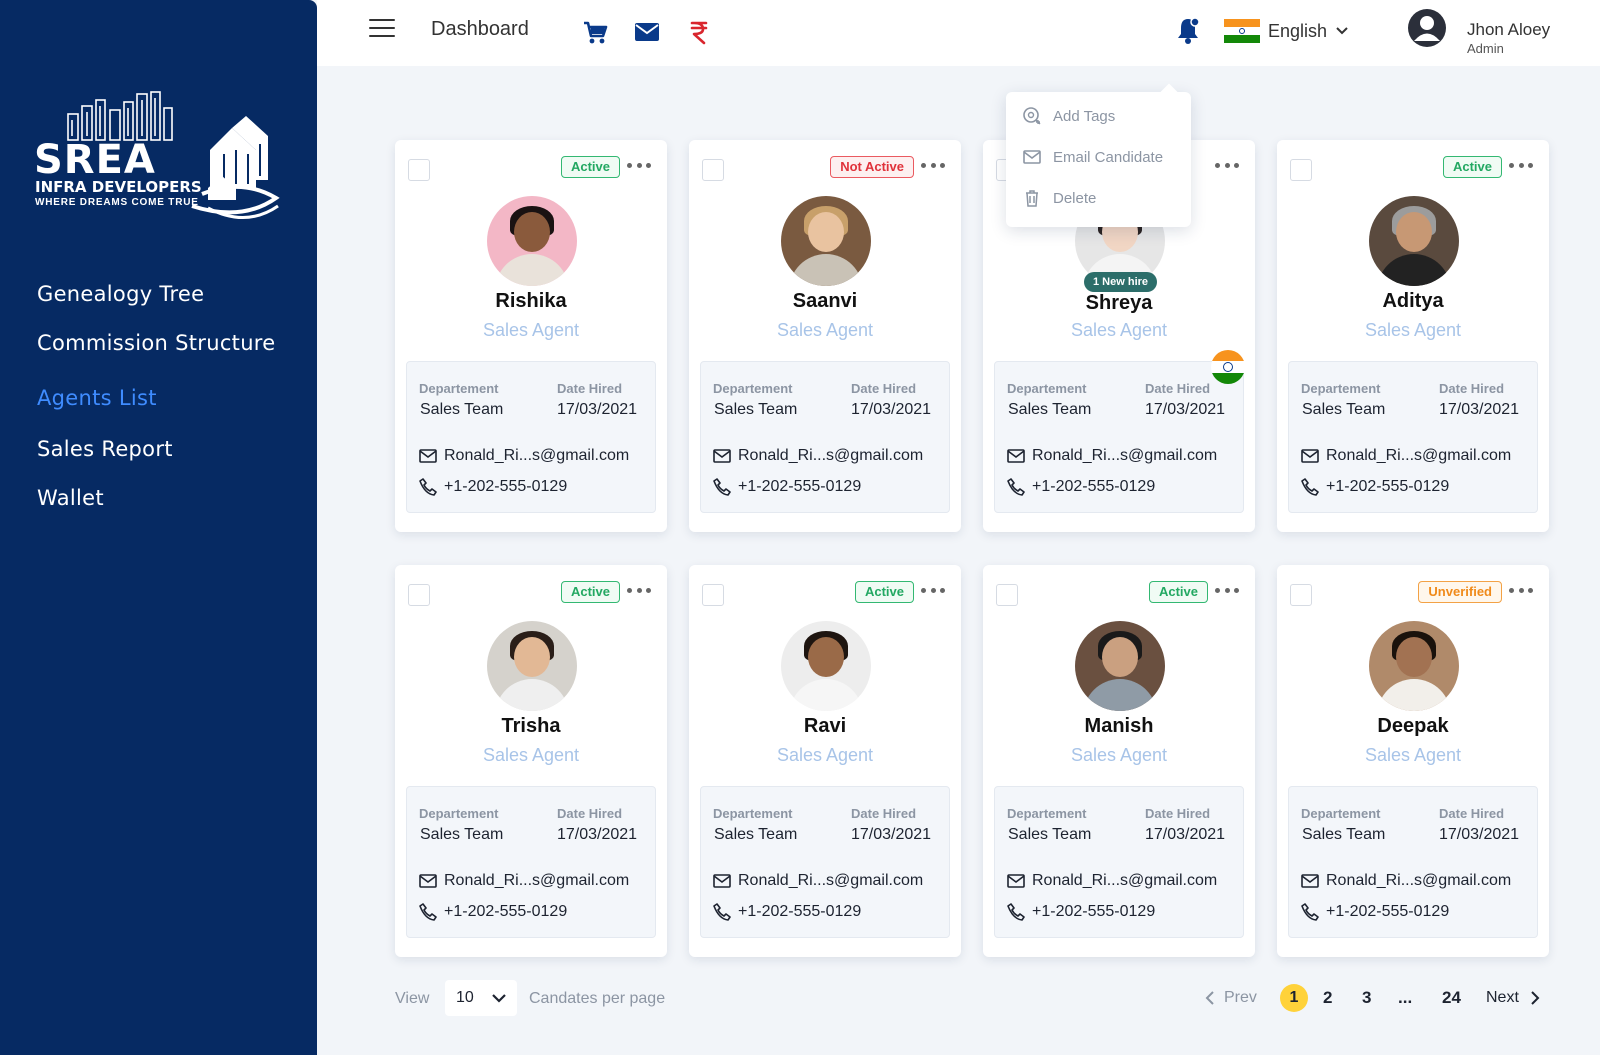 This screenshot has width=1600, height=1055. What do you see at coordinates (118, 187) in the screenshot?
I see `logo-line-1: INFRA DEVELOPERS` at bounding box center [118, 187].